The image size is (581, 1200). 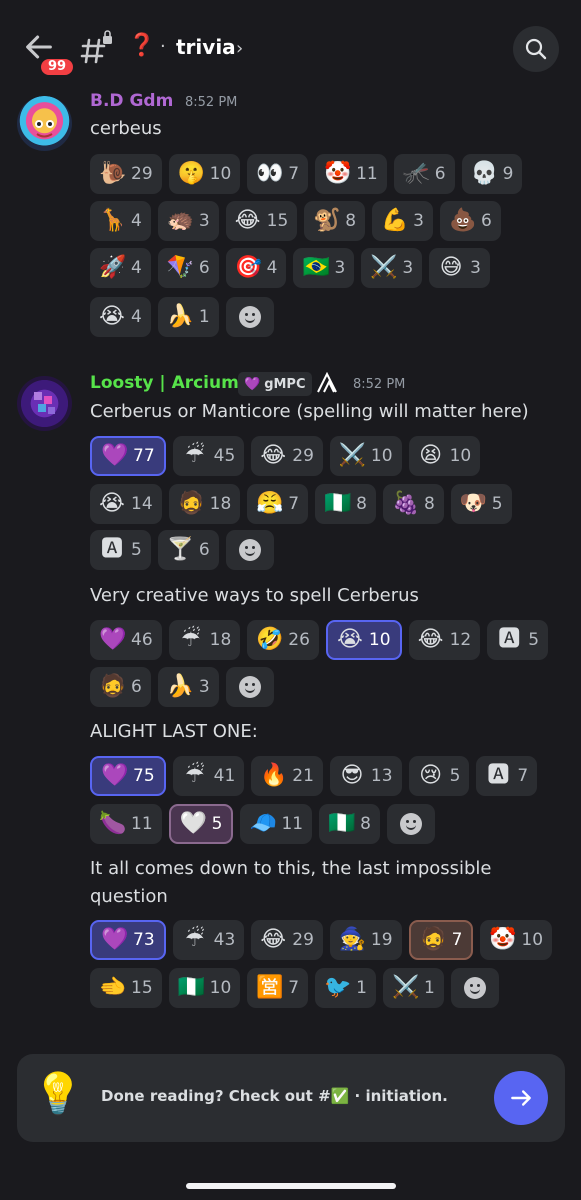 I want to click on reaction-chip: 🤣 26, so click(x=283, y=640).